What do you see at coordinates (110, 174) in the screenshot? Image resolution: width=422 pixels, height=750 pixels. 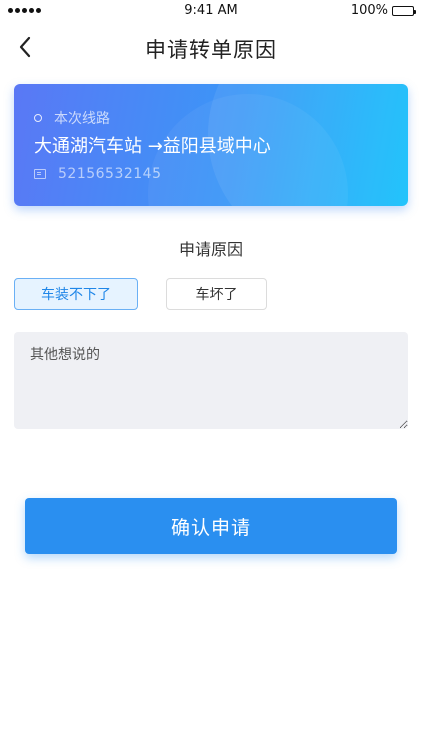 I see `order-number: 52156532145` at bounding box center [110, 174].